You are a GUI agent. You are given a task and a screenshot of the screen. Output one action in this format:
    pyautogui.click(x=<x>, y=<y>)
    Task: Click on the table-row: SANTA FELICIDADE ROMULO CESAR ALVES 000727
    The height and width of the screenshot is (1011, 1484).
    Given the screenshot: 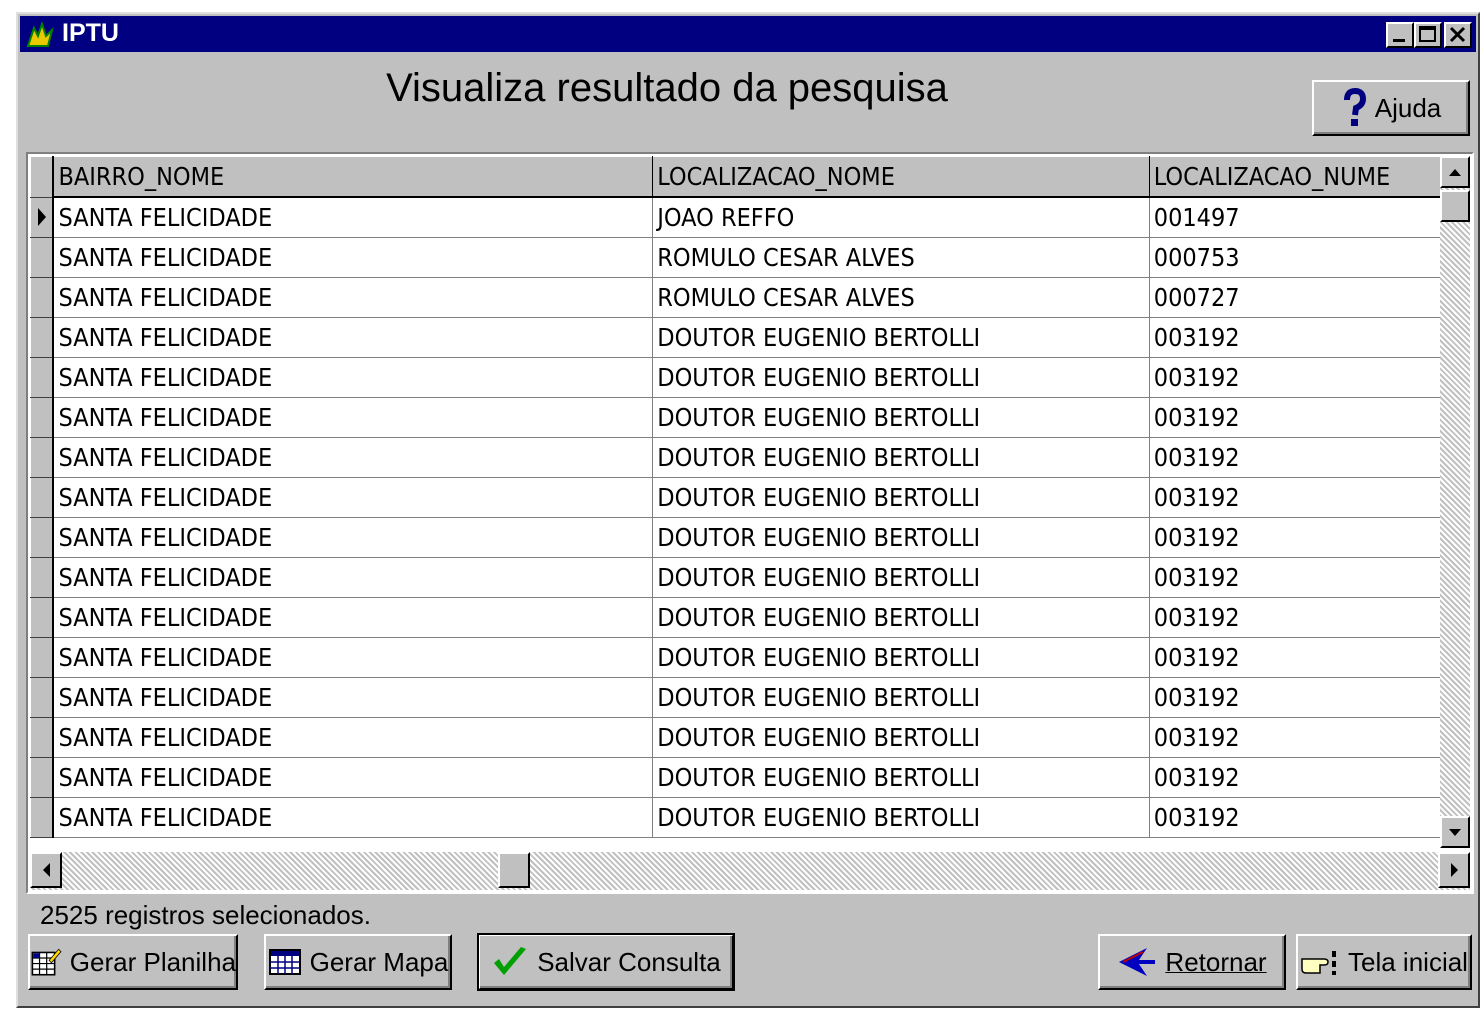 What is the action you would take?
    pyautogui.click(x=737, y=297)
    